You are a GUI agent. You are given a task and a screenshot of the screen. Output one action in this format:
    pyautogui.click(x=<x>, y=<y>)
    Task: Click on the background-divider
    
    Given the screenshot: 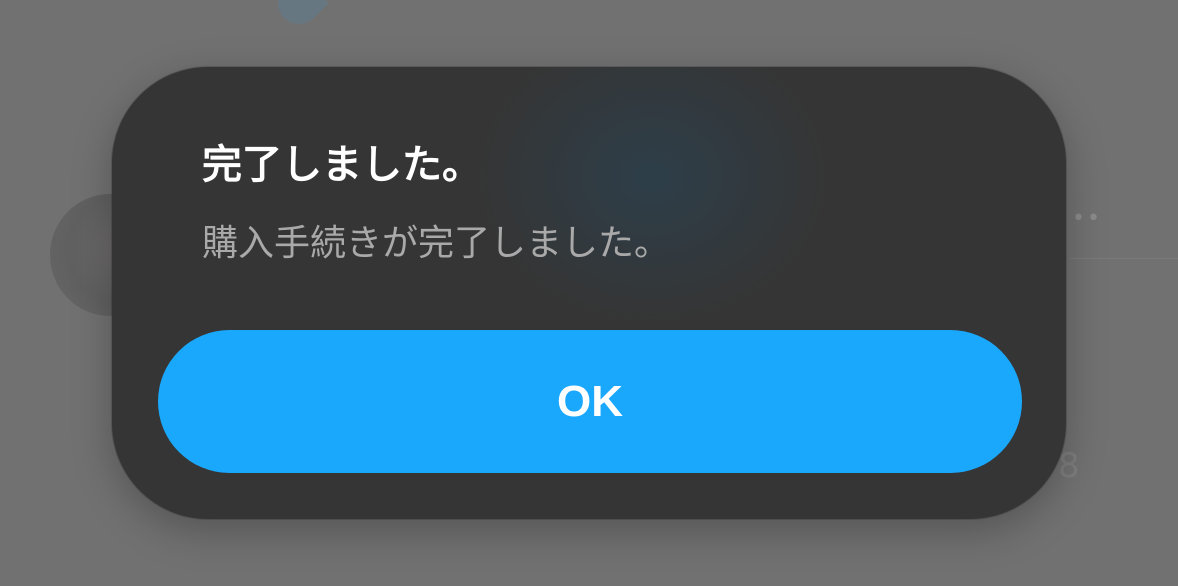 What is the action you would take?
    pyautogui.click(x=1124, y=258)
    